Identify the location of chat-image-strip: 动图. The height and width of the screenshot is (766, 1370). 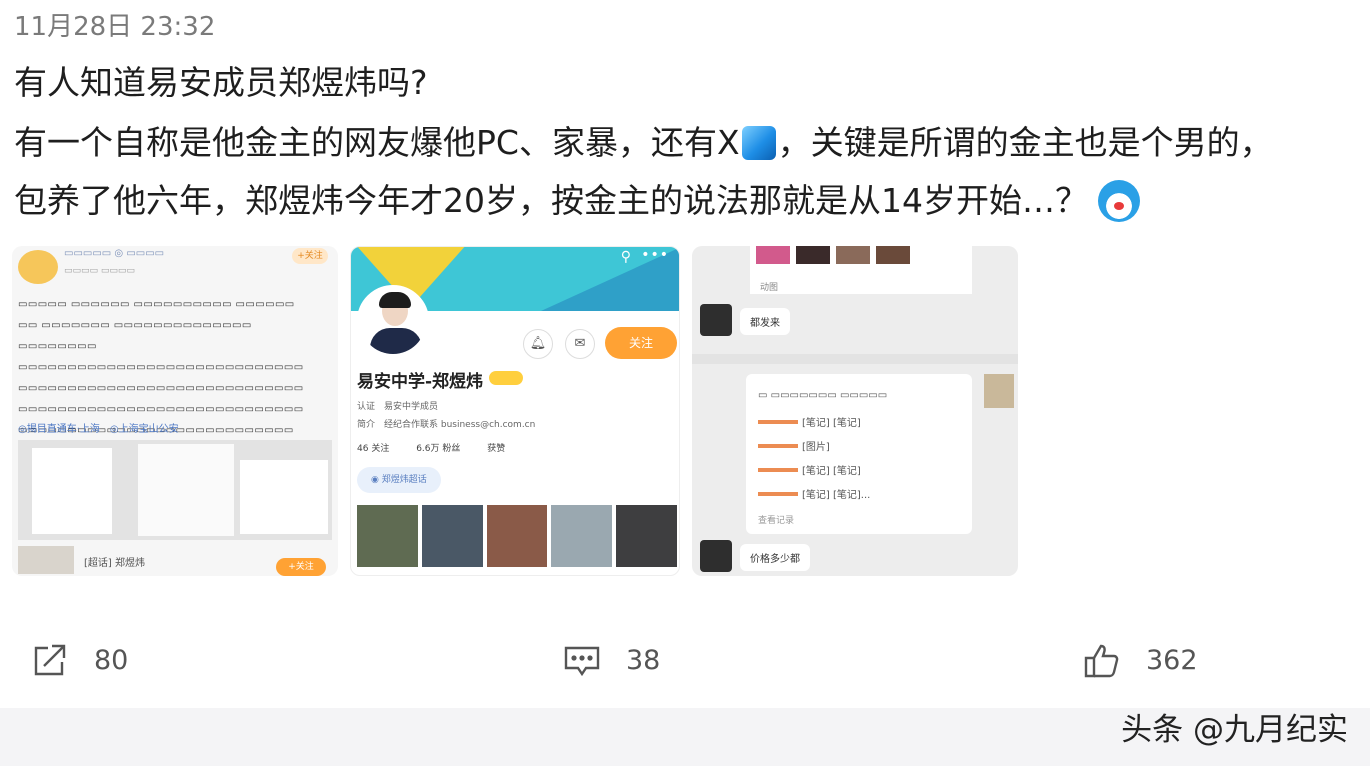
(861, 270).